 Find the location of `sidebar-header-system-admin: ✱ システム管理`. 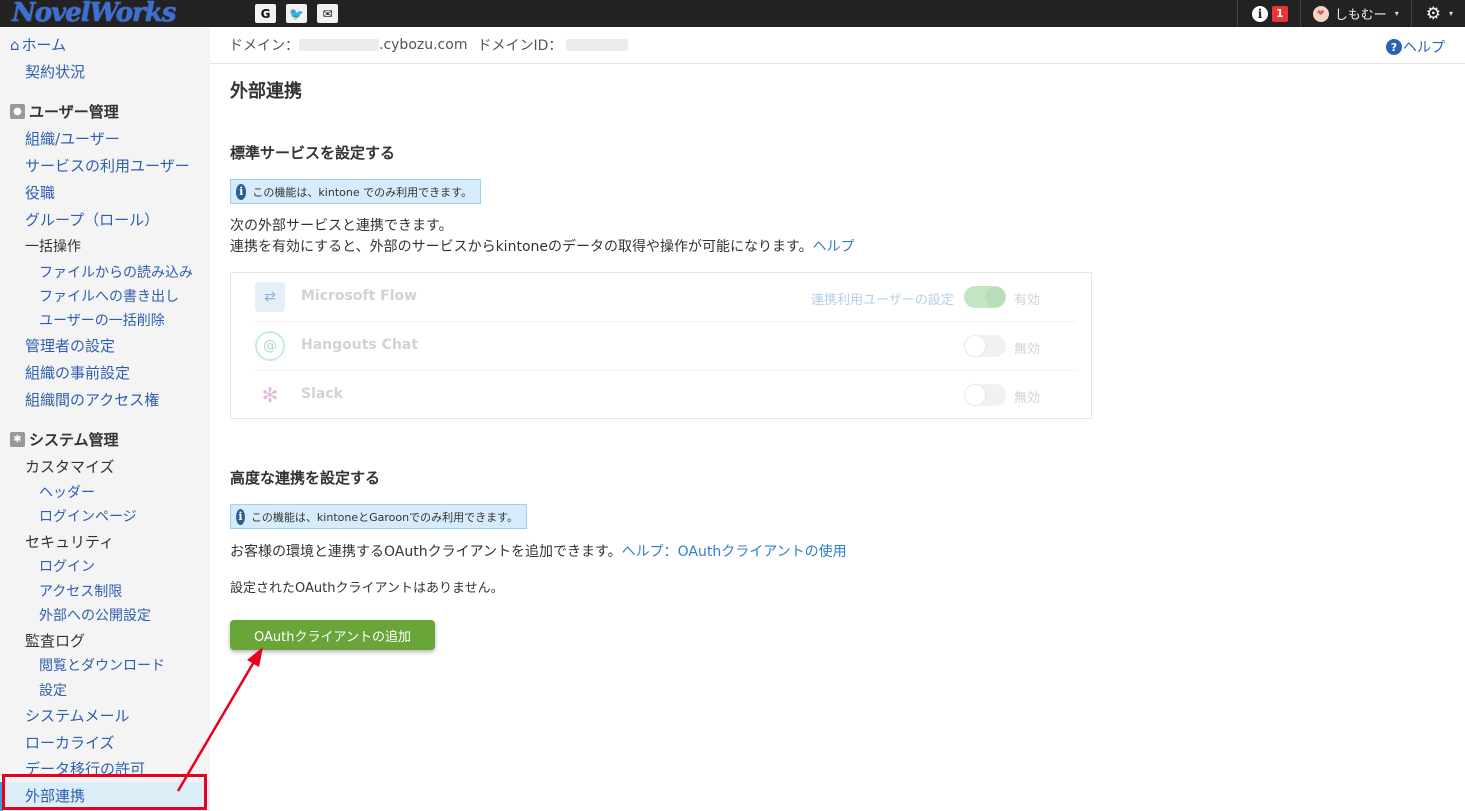

sidebar-header-system-admin: ✱ システム管理 is located at coordinates (105, 439).